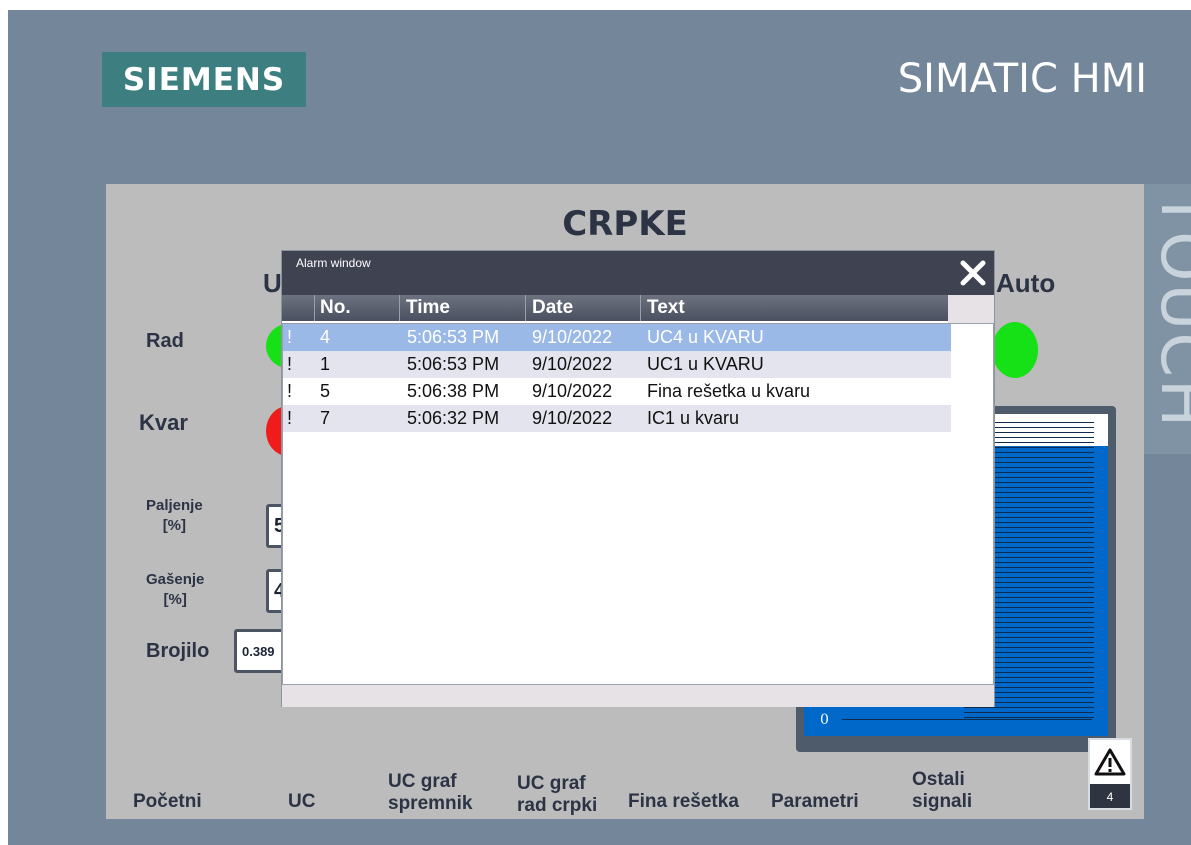 The height and width of the screenshot is (845, 1191). I want to click on col-header-time: Time, so click(428, 308).